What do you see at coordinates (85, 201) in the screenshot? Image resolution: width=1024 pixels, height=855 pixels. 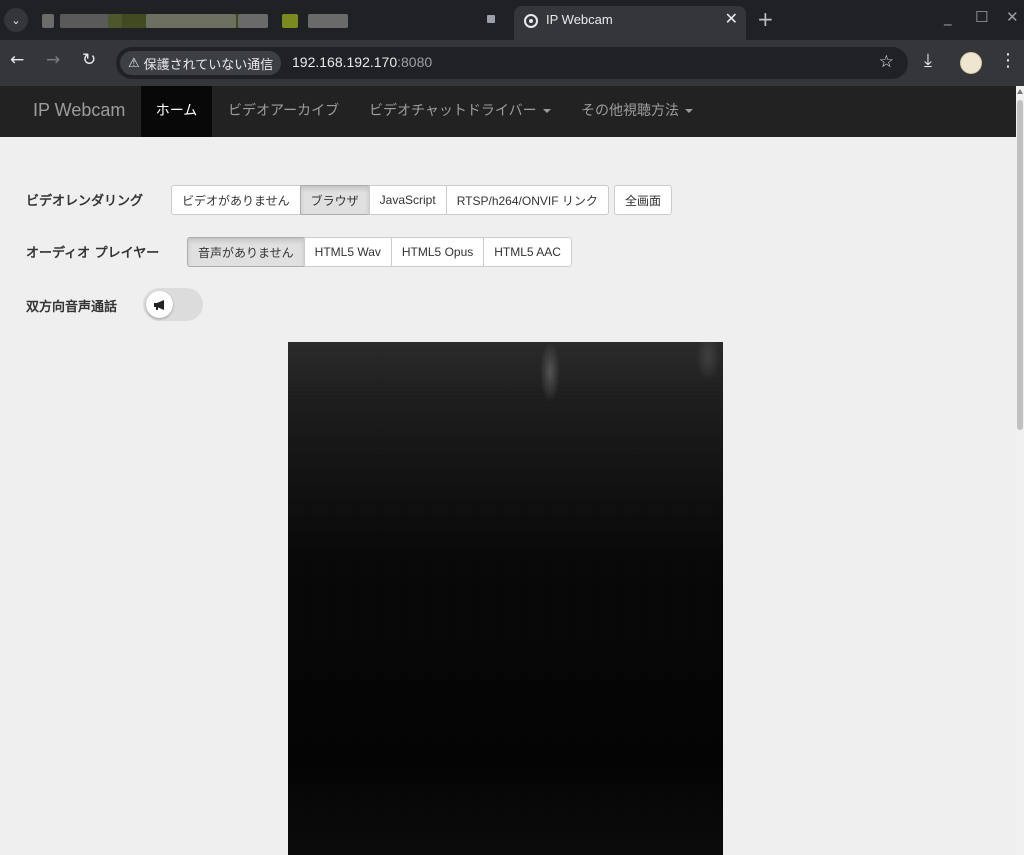 I see `video-rendering-label: ビデオレンダリング` at bounding box center [85, 201].